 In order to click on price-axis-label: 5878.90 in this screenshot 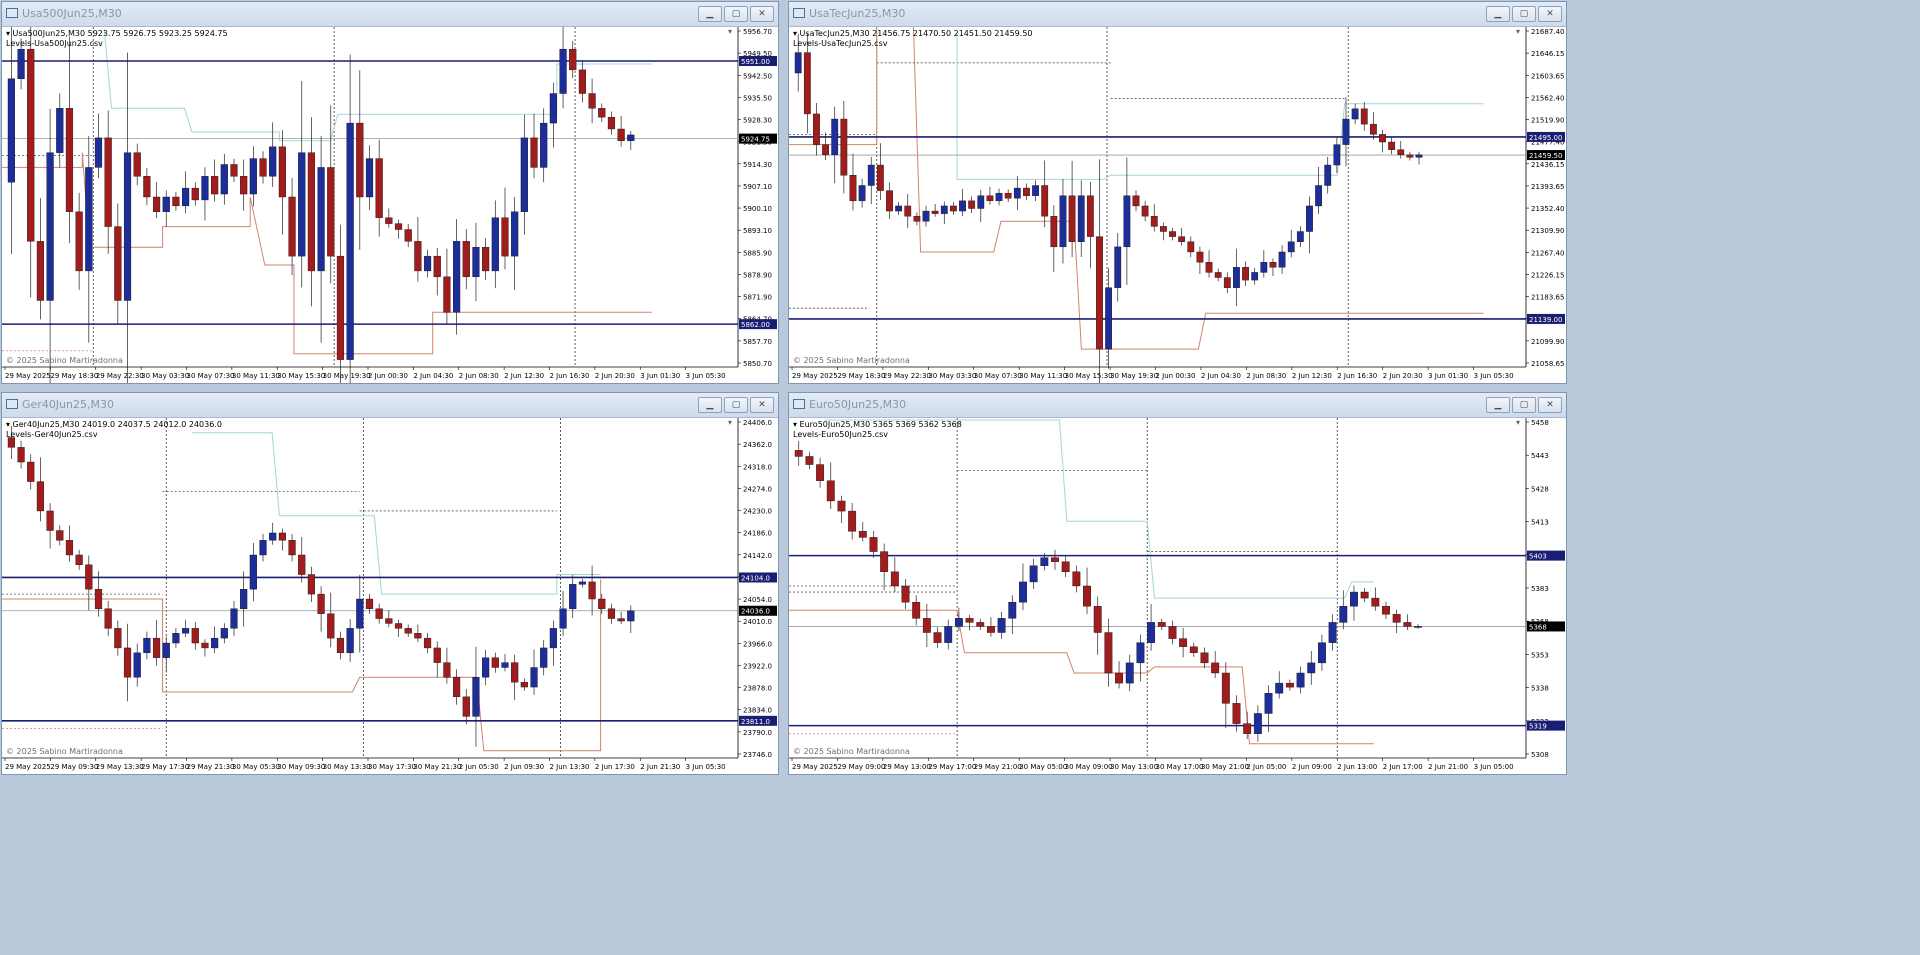, I will do `click(757, 275)`.